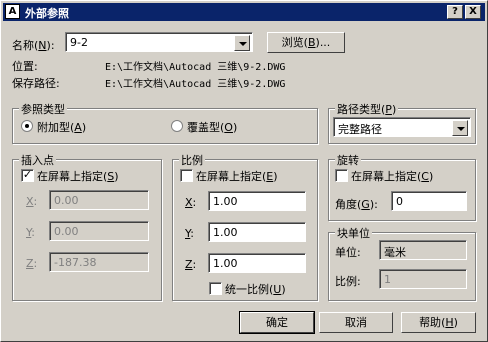 The height and width of the screenshot is (342, 488). What do you see at coordinates (423, 250) in the screenshot?
I see `unit-field: 毫米` at bounding box center [423, 250].